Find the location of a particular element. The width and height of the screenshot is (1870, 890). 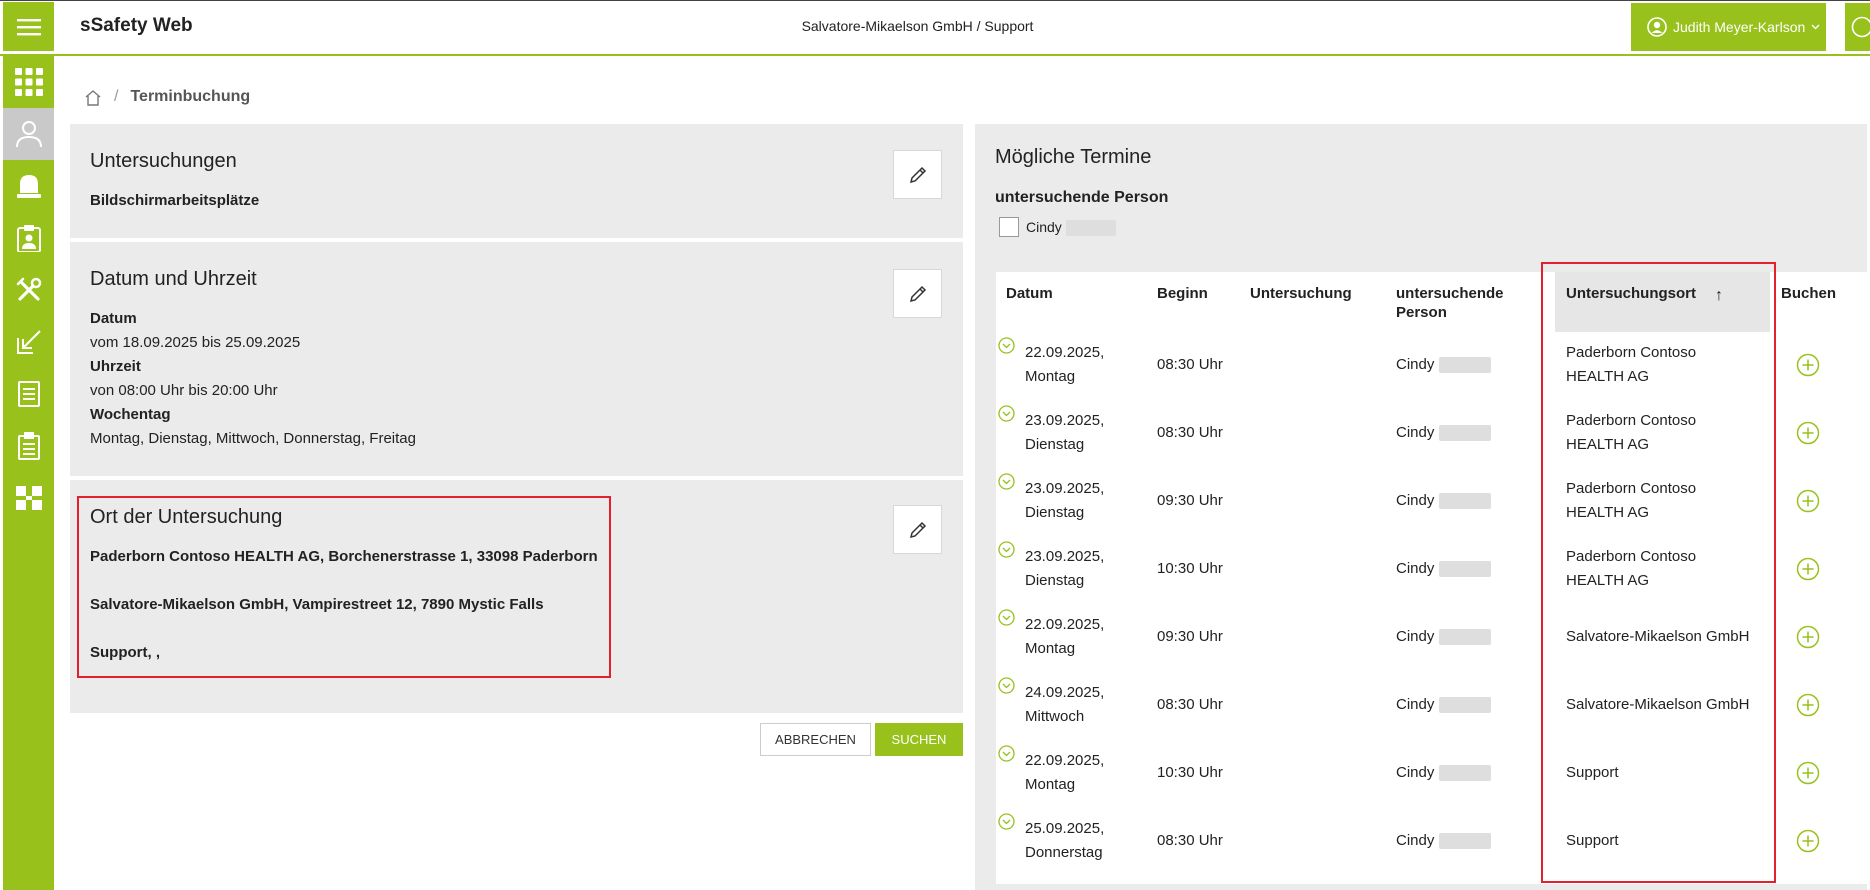

col-header-buchen: Buchen is located at coordinates (1809, 293).